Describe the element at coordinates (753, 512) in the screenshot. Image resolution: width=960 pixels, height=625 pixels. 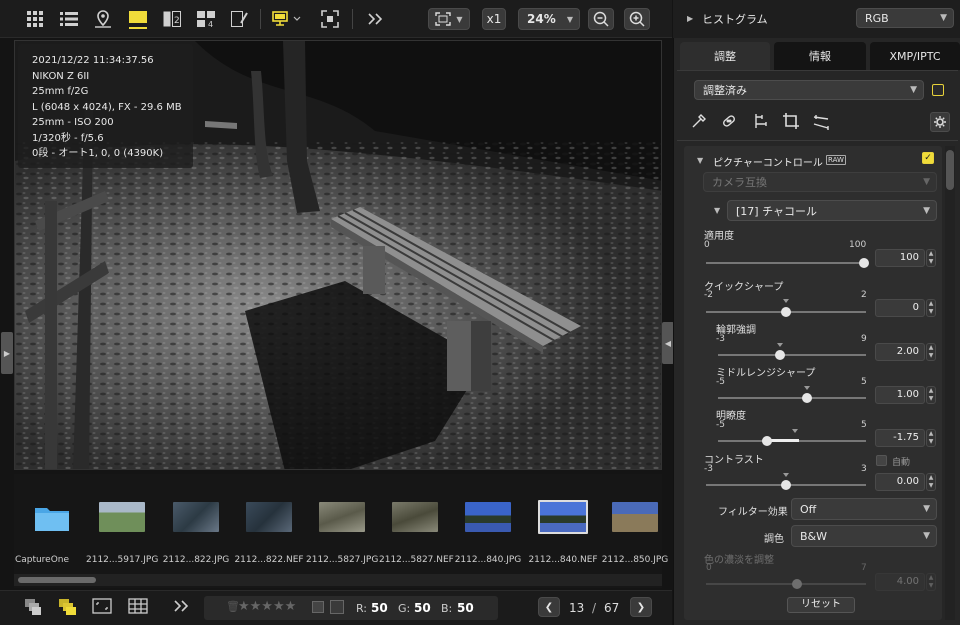
I see `filter-label: フィルター効果` at that location.